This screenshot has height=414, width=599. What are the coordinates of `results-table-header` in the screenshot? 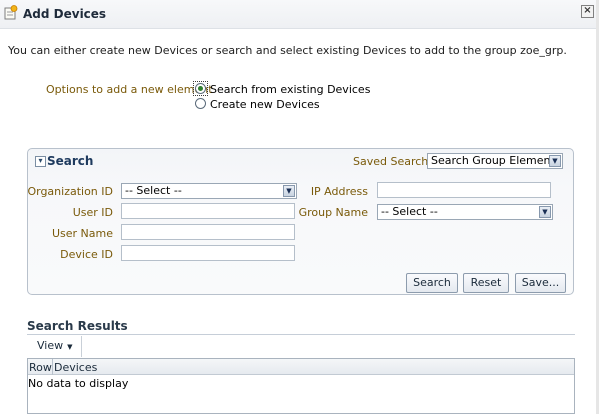 It's located at (301, 367).